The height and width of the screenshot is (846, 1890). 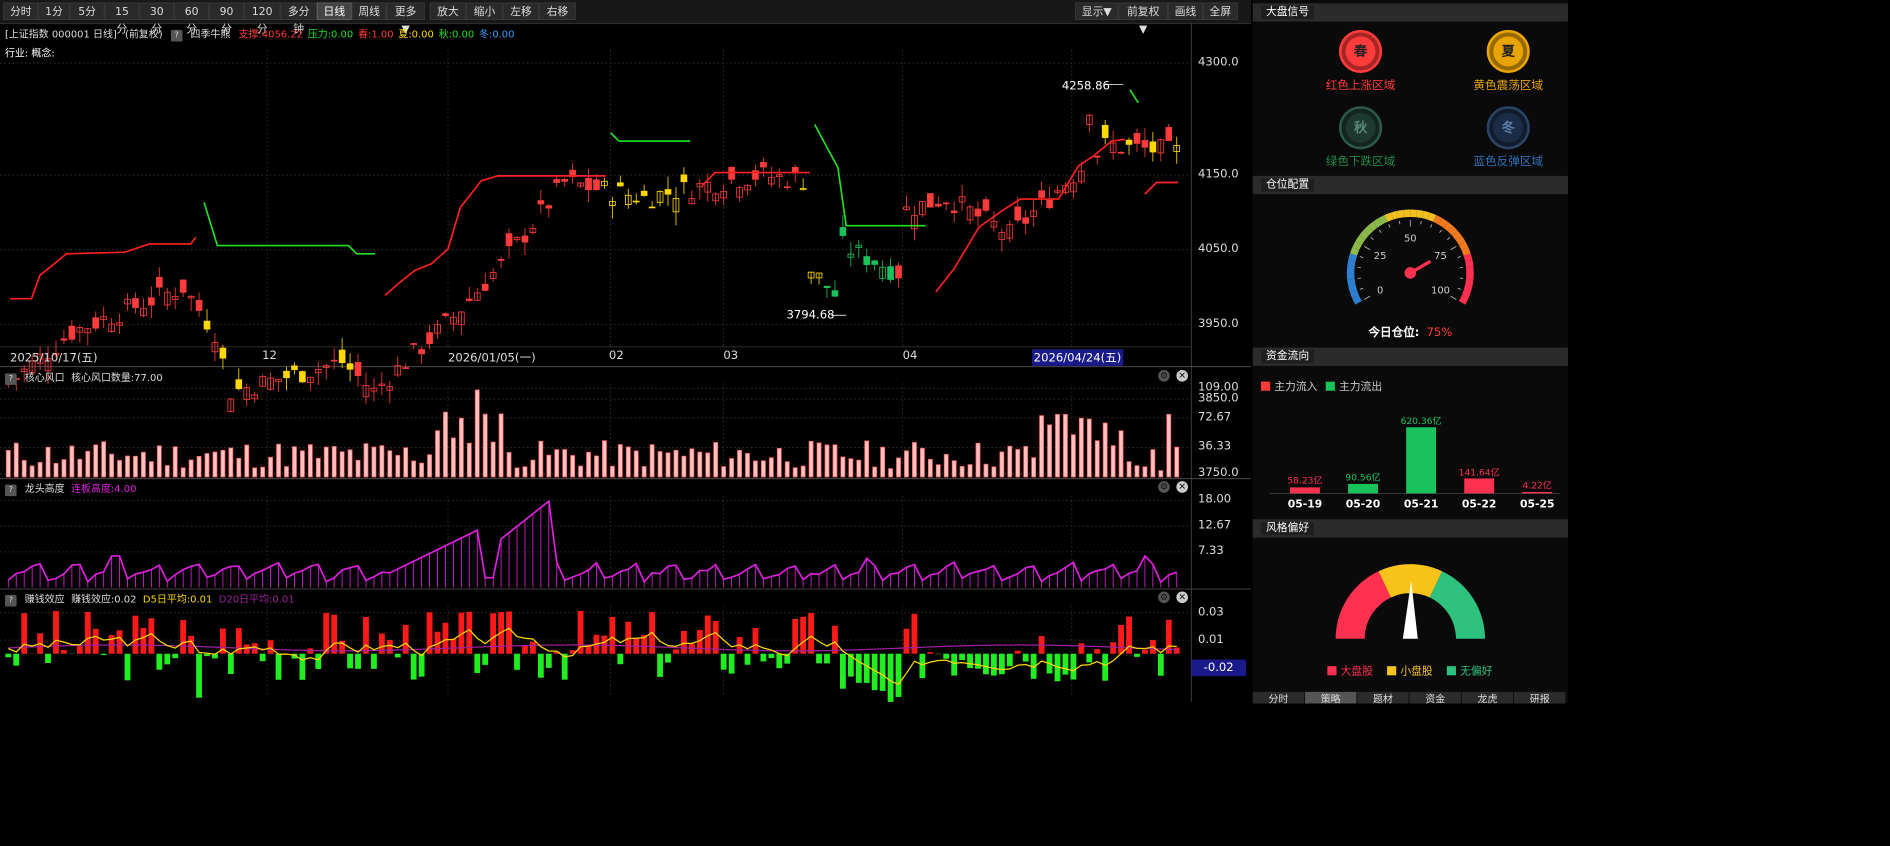 I want to click on bottom-tab-4: 龙虎, so click(x=1487, y=697).